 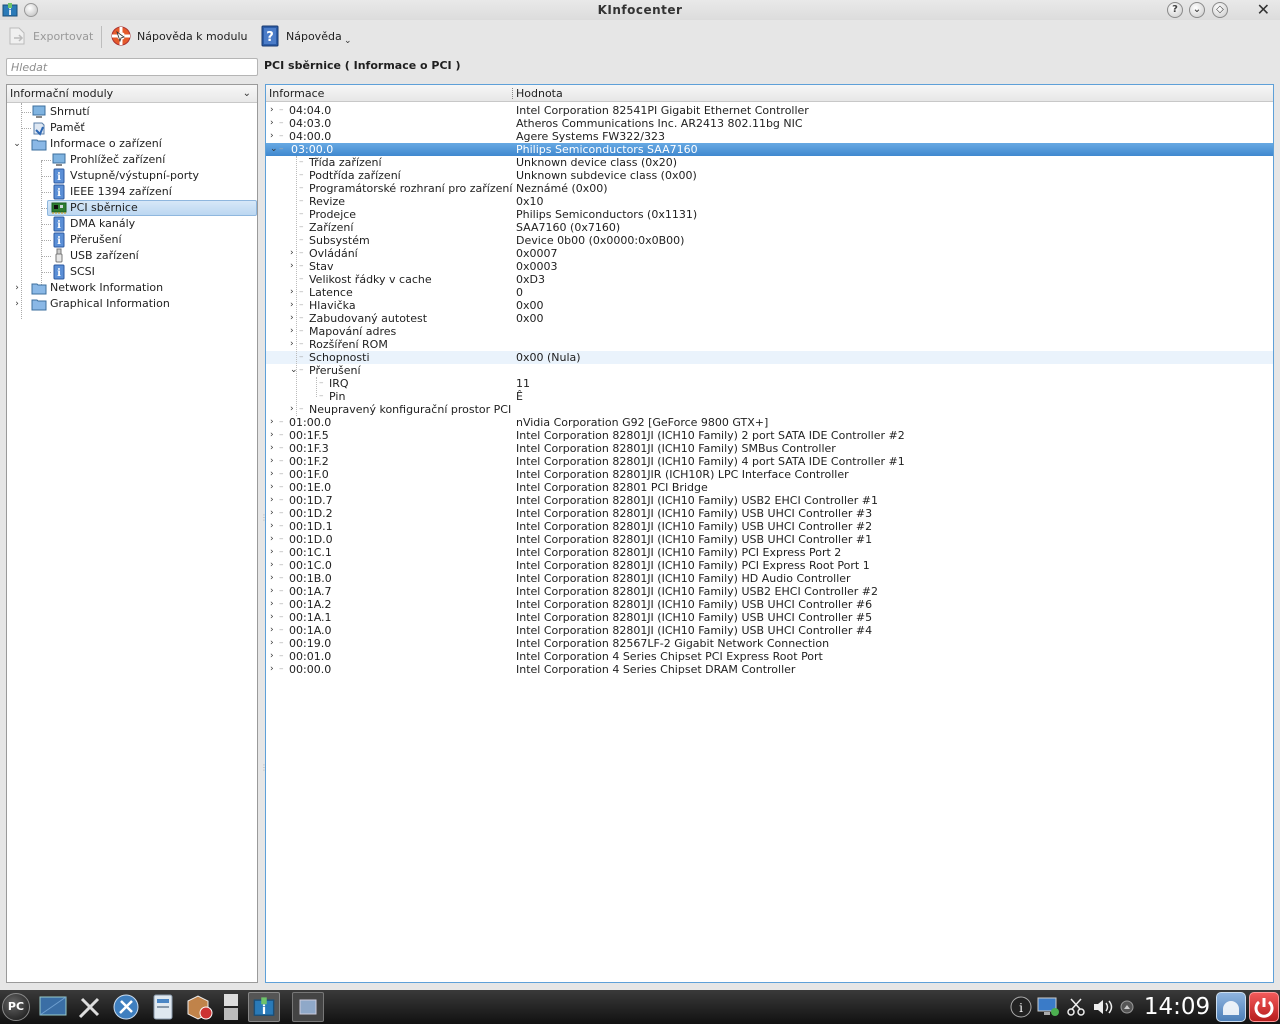 I want to click on sidebar-item-device-info: Informace o zařízení, so click(x=96, y=144).